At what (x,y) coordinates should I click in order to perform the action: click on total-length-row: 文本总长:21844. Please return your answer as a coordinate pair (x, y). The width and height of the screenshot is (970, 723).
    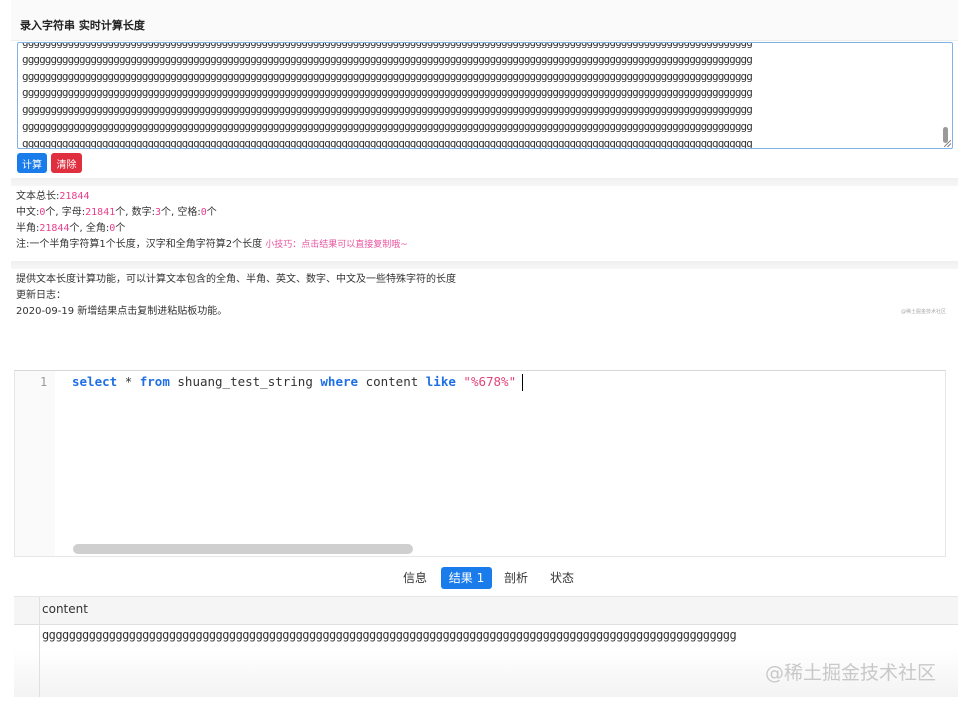
    Looking at the image, I should click on (481, 197).